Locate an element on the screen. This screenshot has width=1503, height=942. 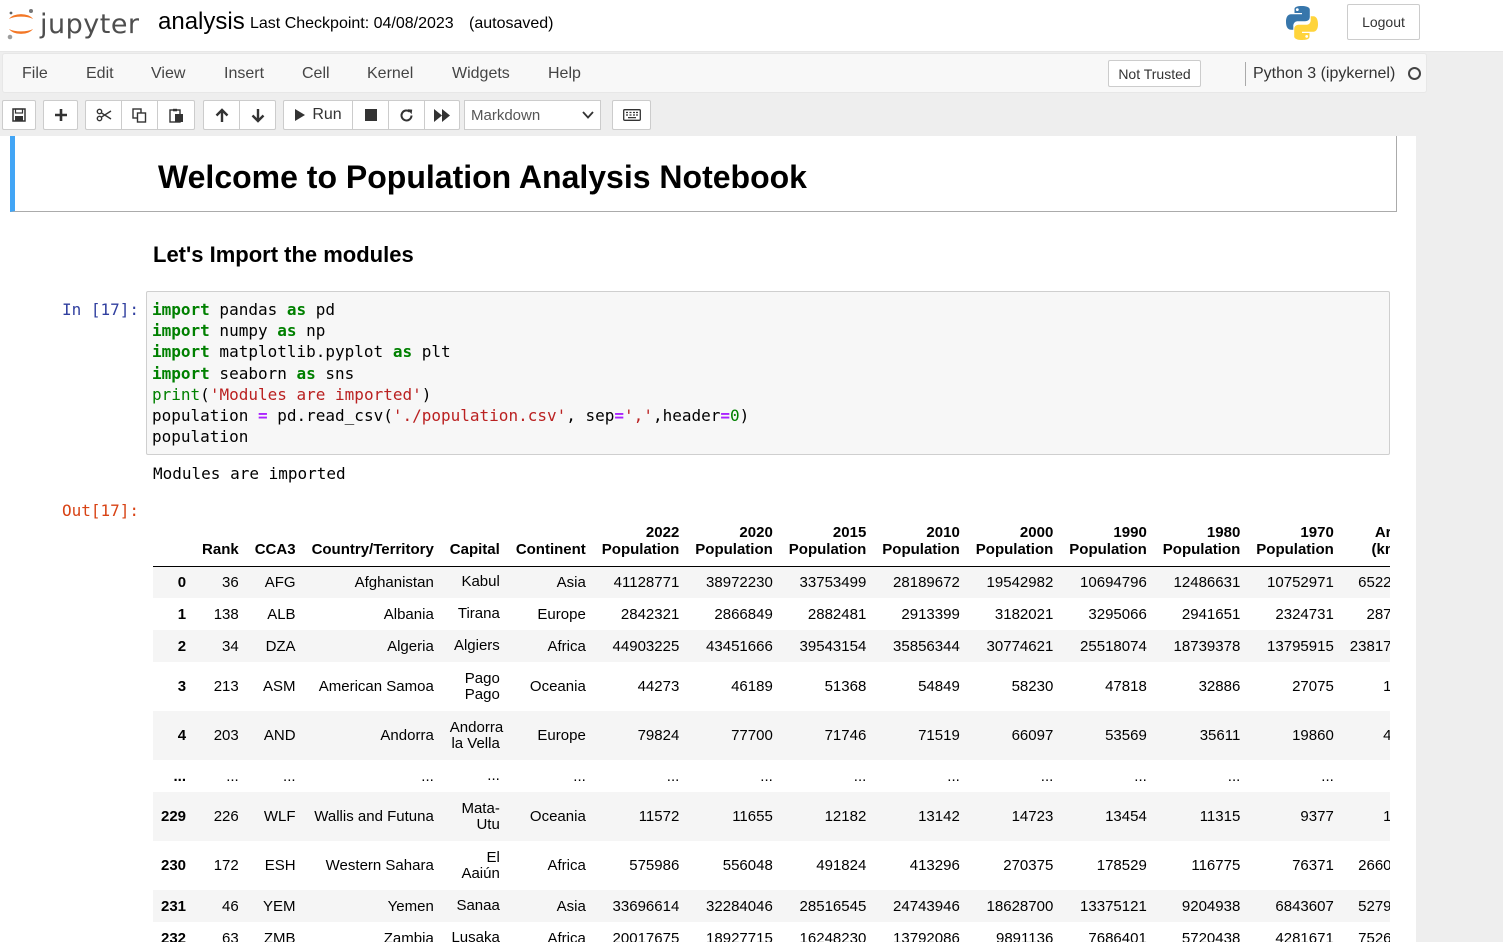
row-index: 230 is located at coordinates (174, 865).